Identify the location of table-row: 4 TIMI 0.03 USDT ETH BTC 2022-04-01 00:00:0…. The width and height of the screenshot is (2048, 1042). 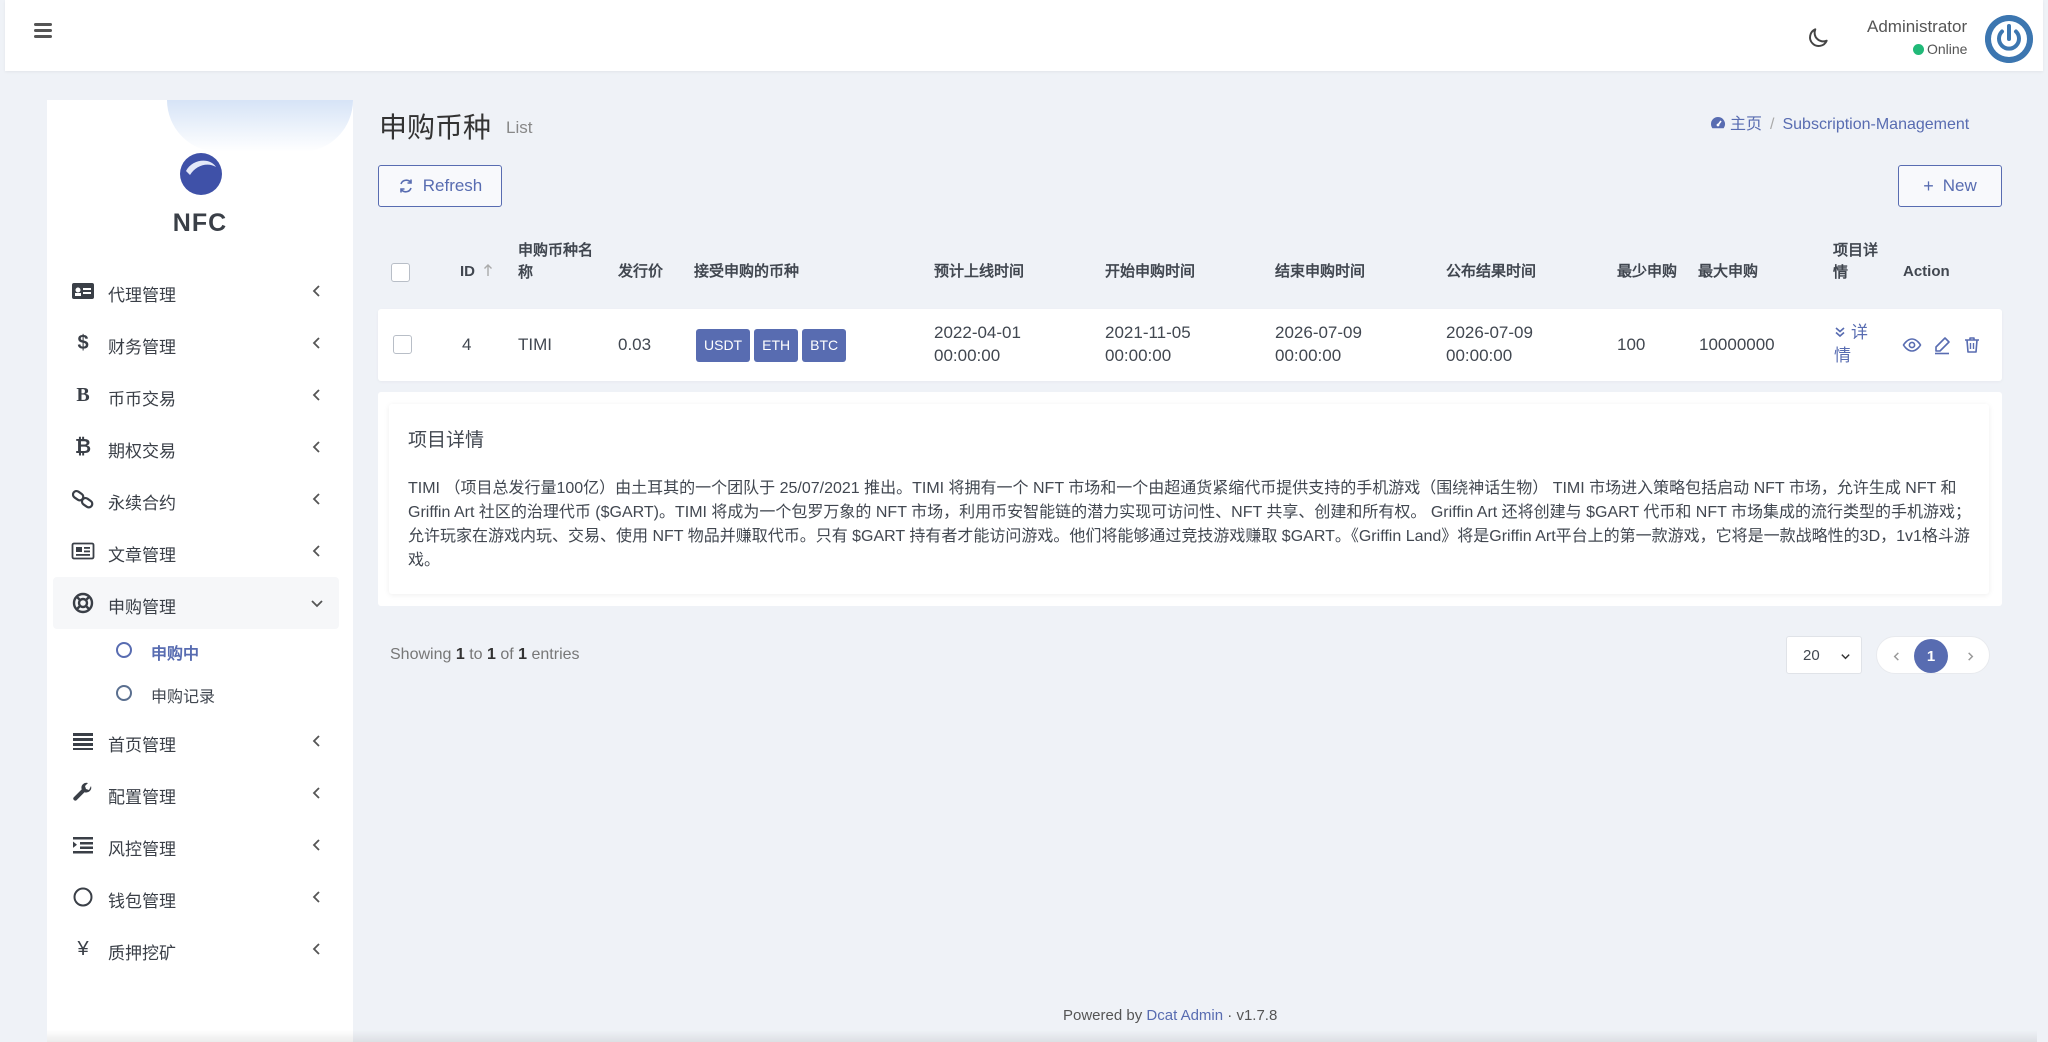
(1190, 345).